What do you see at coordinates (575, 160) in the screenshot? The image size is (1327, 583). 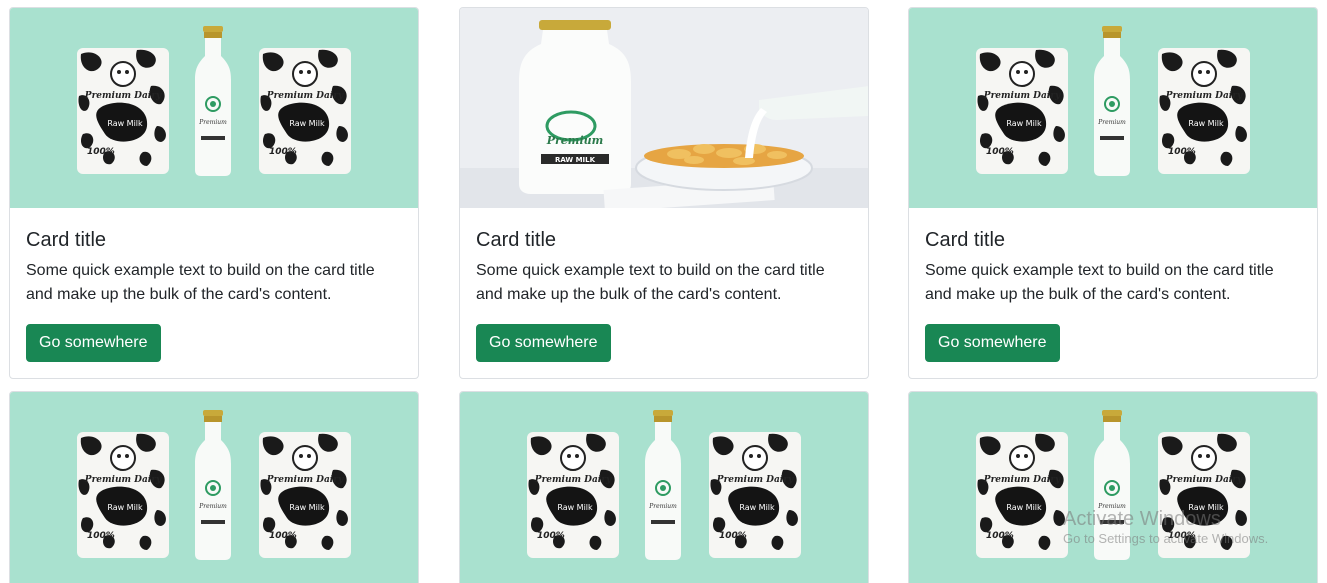 I see `svg-text: RAW MILK` at bounding box center [575, 160].